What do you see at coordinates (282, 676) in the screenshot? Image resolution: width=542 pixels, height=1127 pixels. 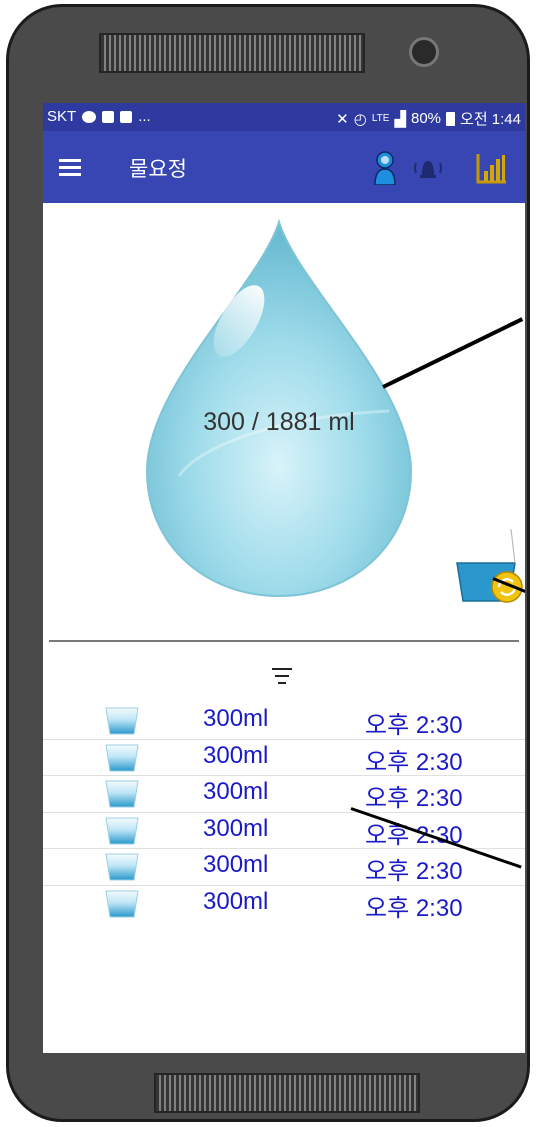 I see `sort-icon` at bounding box center [282, 676].